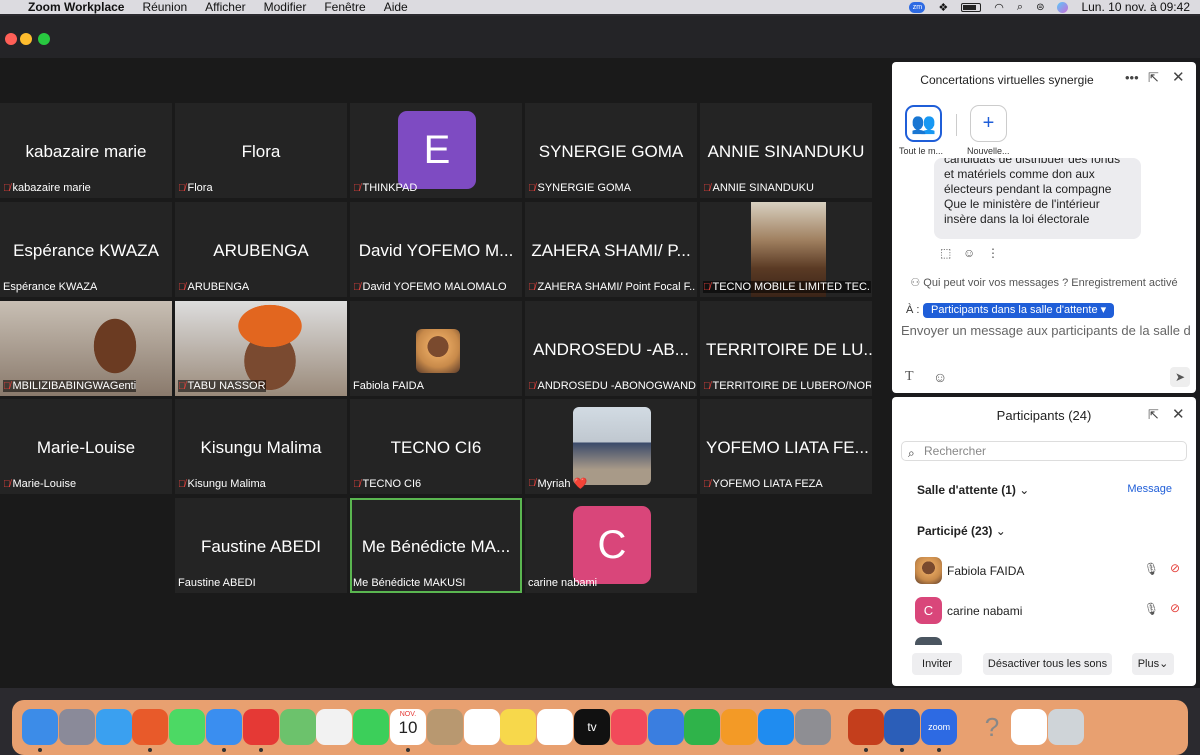 This screenshot has width=1200, height=755. Describe the element at coordinates (992, 727) in the screenshot. I see `help-icon: ?` at that location.